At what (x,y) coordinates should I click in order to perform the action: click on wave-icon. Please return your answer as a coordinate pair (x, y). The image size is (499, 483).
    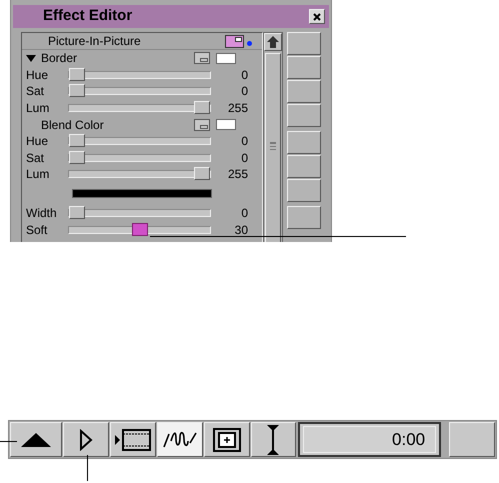
    Looking at the image, I should click on (179, 439).